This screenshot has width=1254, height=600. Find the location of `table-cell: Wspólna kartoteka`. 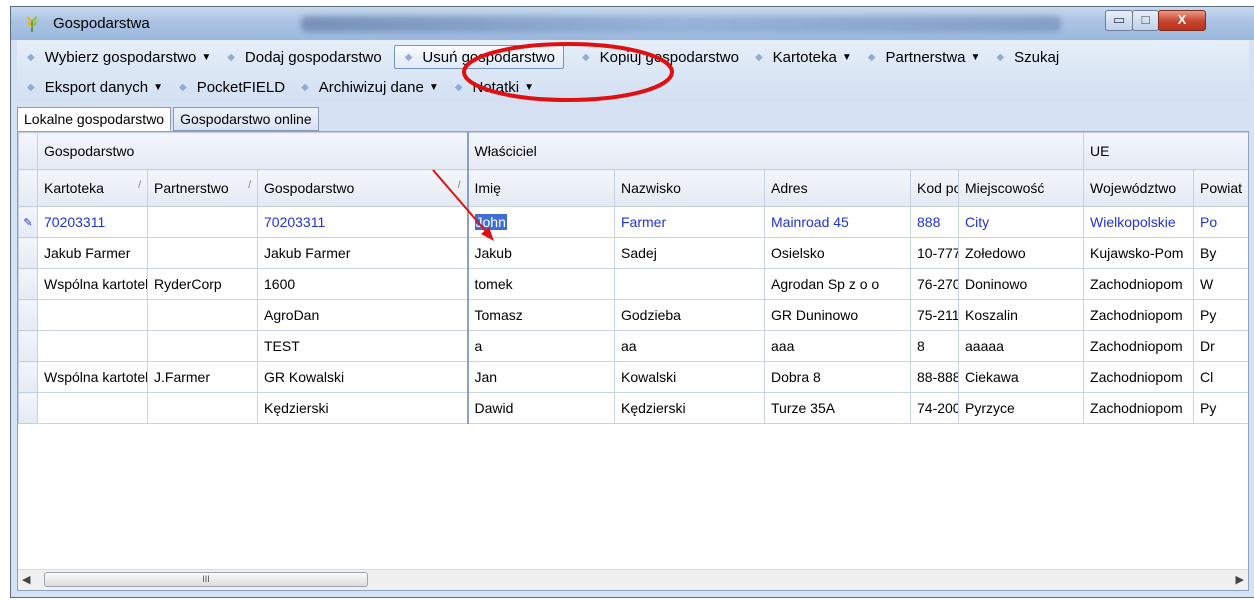

table-cell: Wspólna kartoteka is located at coordinates (92, 377).